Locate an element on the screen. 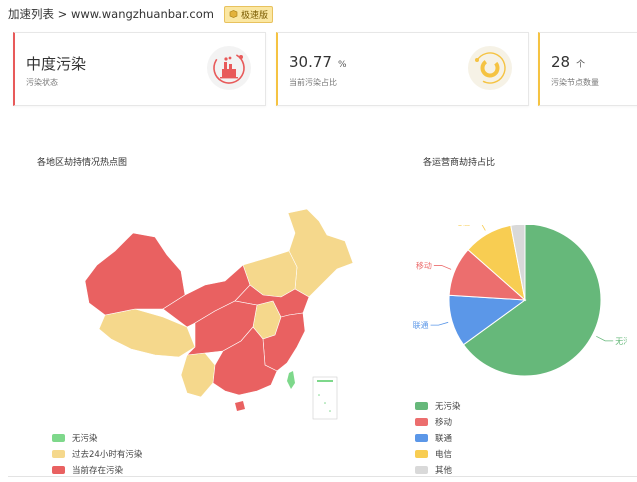 The height and width of the screenshot is (482, 637). pie-title: 各运营商劫持占比 is located at coordinates (459, 163).